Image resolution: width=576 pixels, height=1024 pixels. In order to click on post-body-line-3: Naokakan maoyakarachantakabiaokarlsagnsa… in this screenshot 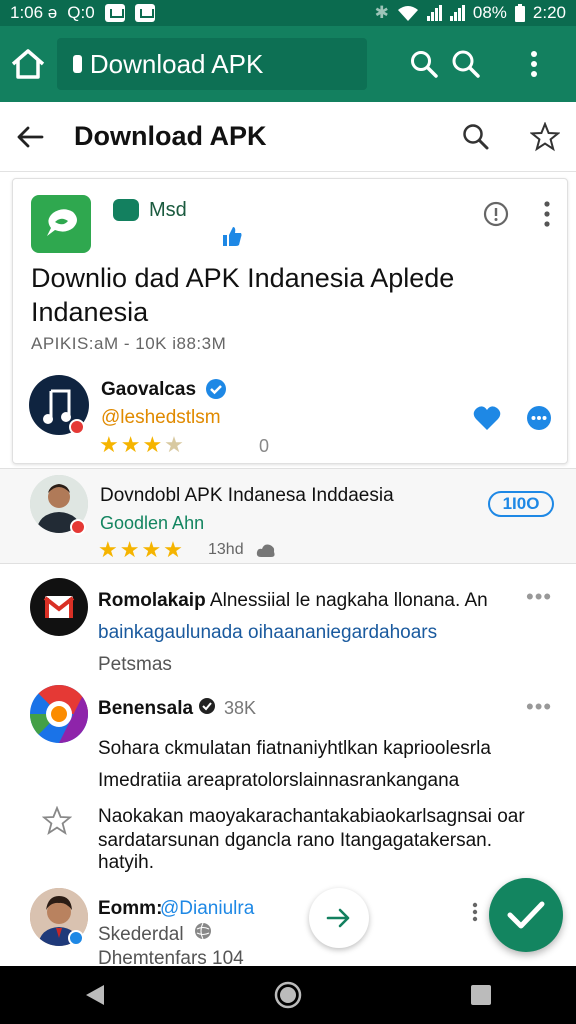, I will do `click(311, 816)`.